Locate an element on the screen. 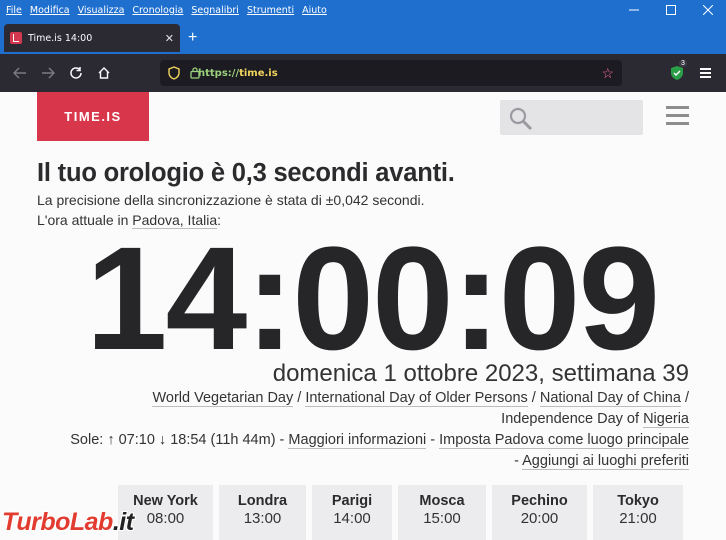 This screenshot has width=726, height=540. clock-offset-headline: Il tuo orologio è 0,3 secondi avanti. is located at coordinates (246, 173).